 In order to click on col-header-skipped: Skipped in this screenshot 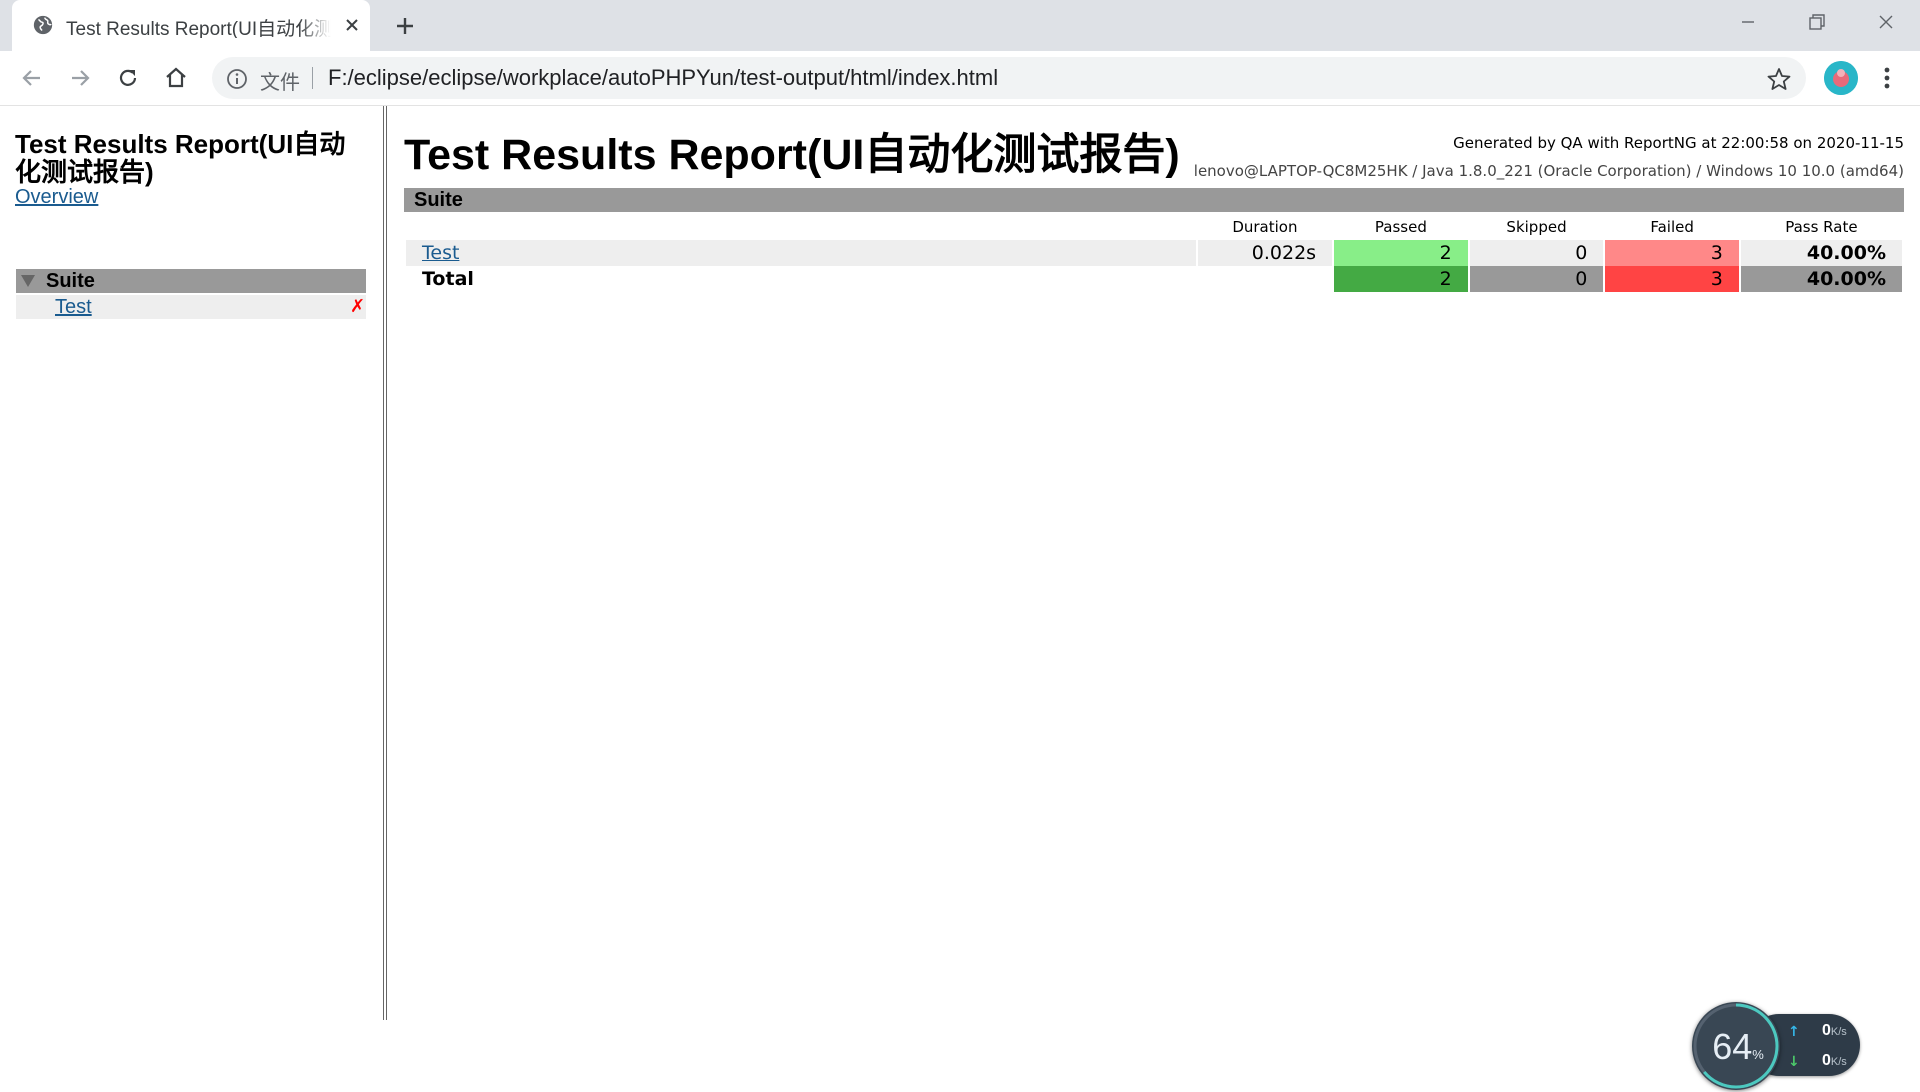, I will do `click(1536, 227)`.